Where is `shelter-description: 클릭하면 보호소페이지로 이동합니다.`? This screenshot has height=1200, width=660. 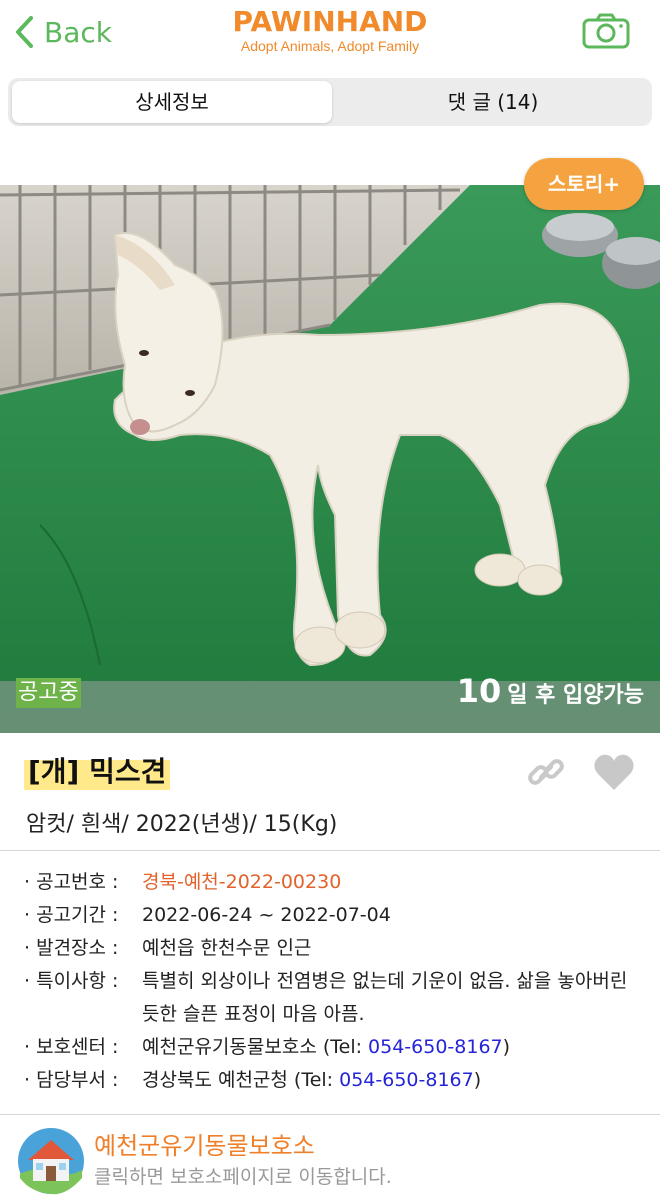
shelter-description: 클릭하면 보호소페이지로 이동합니다. is located at coordinates (243, 1177).